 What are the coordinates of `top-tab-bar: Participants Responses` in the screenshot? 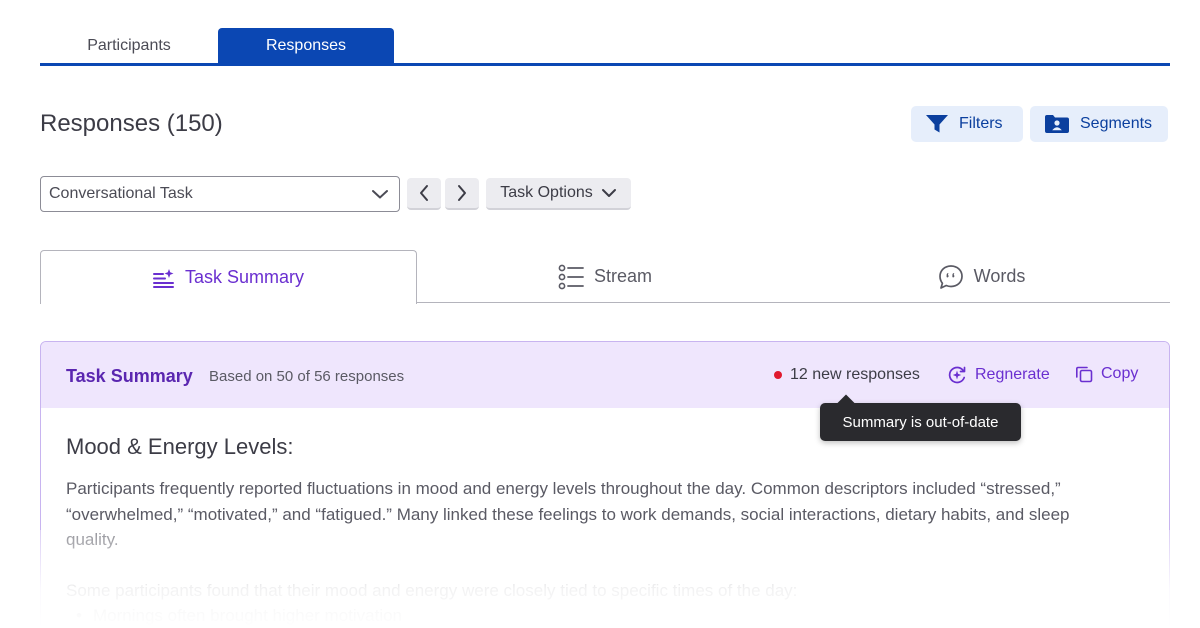 It's located at (605, 47).